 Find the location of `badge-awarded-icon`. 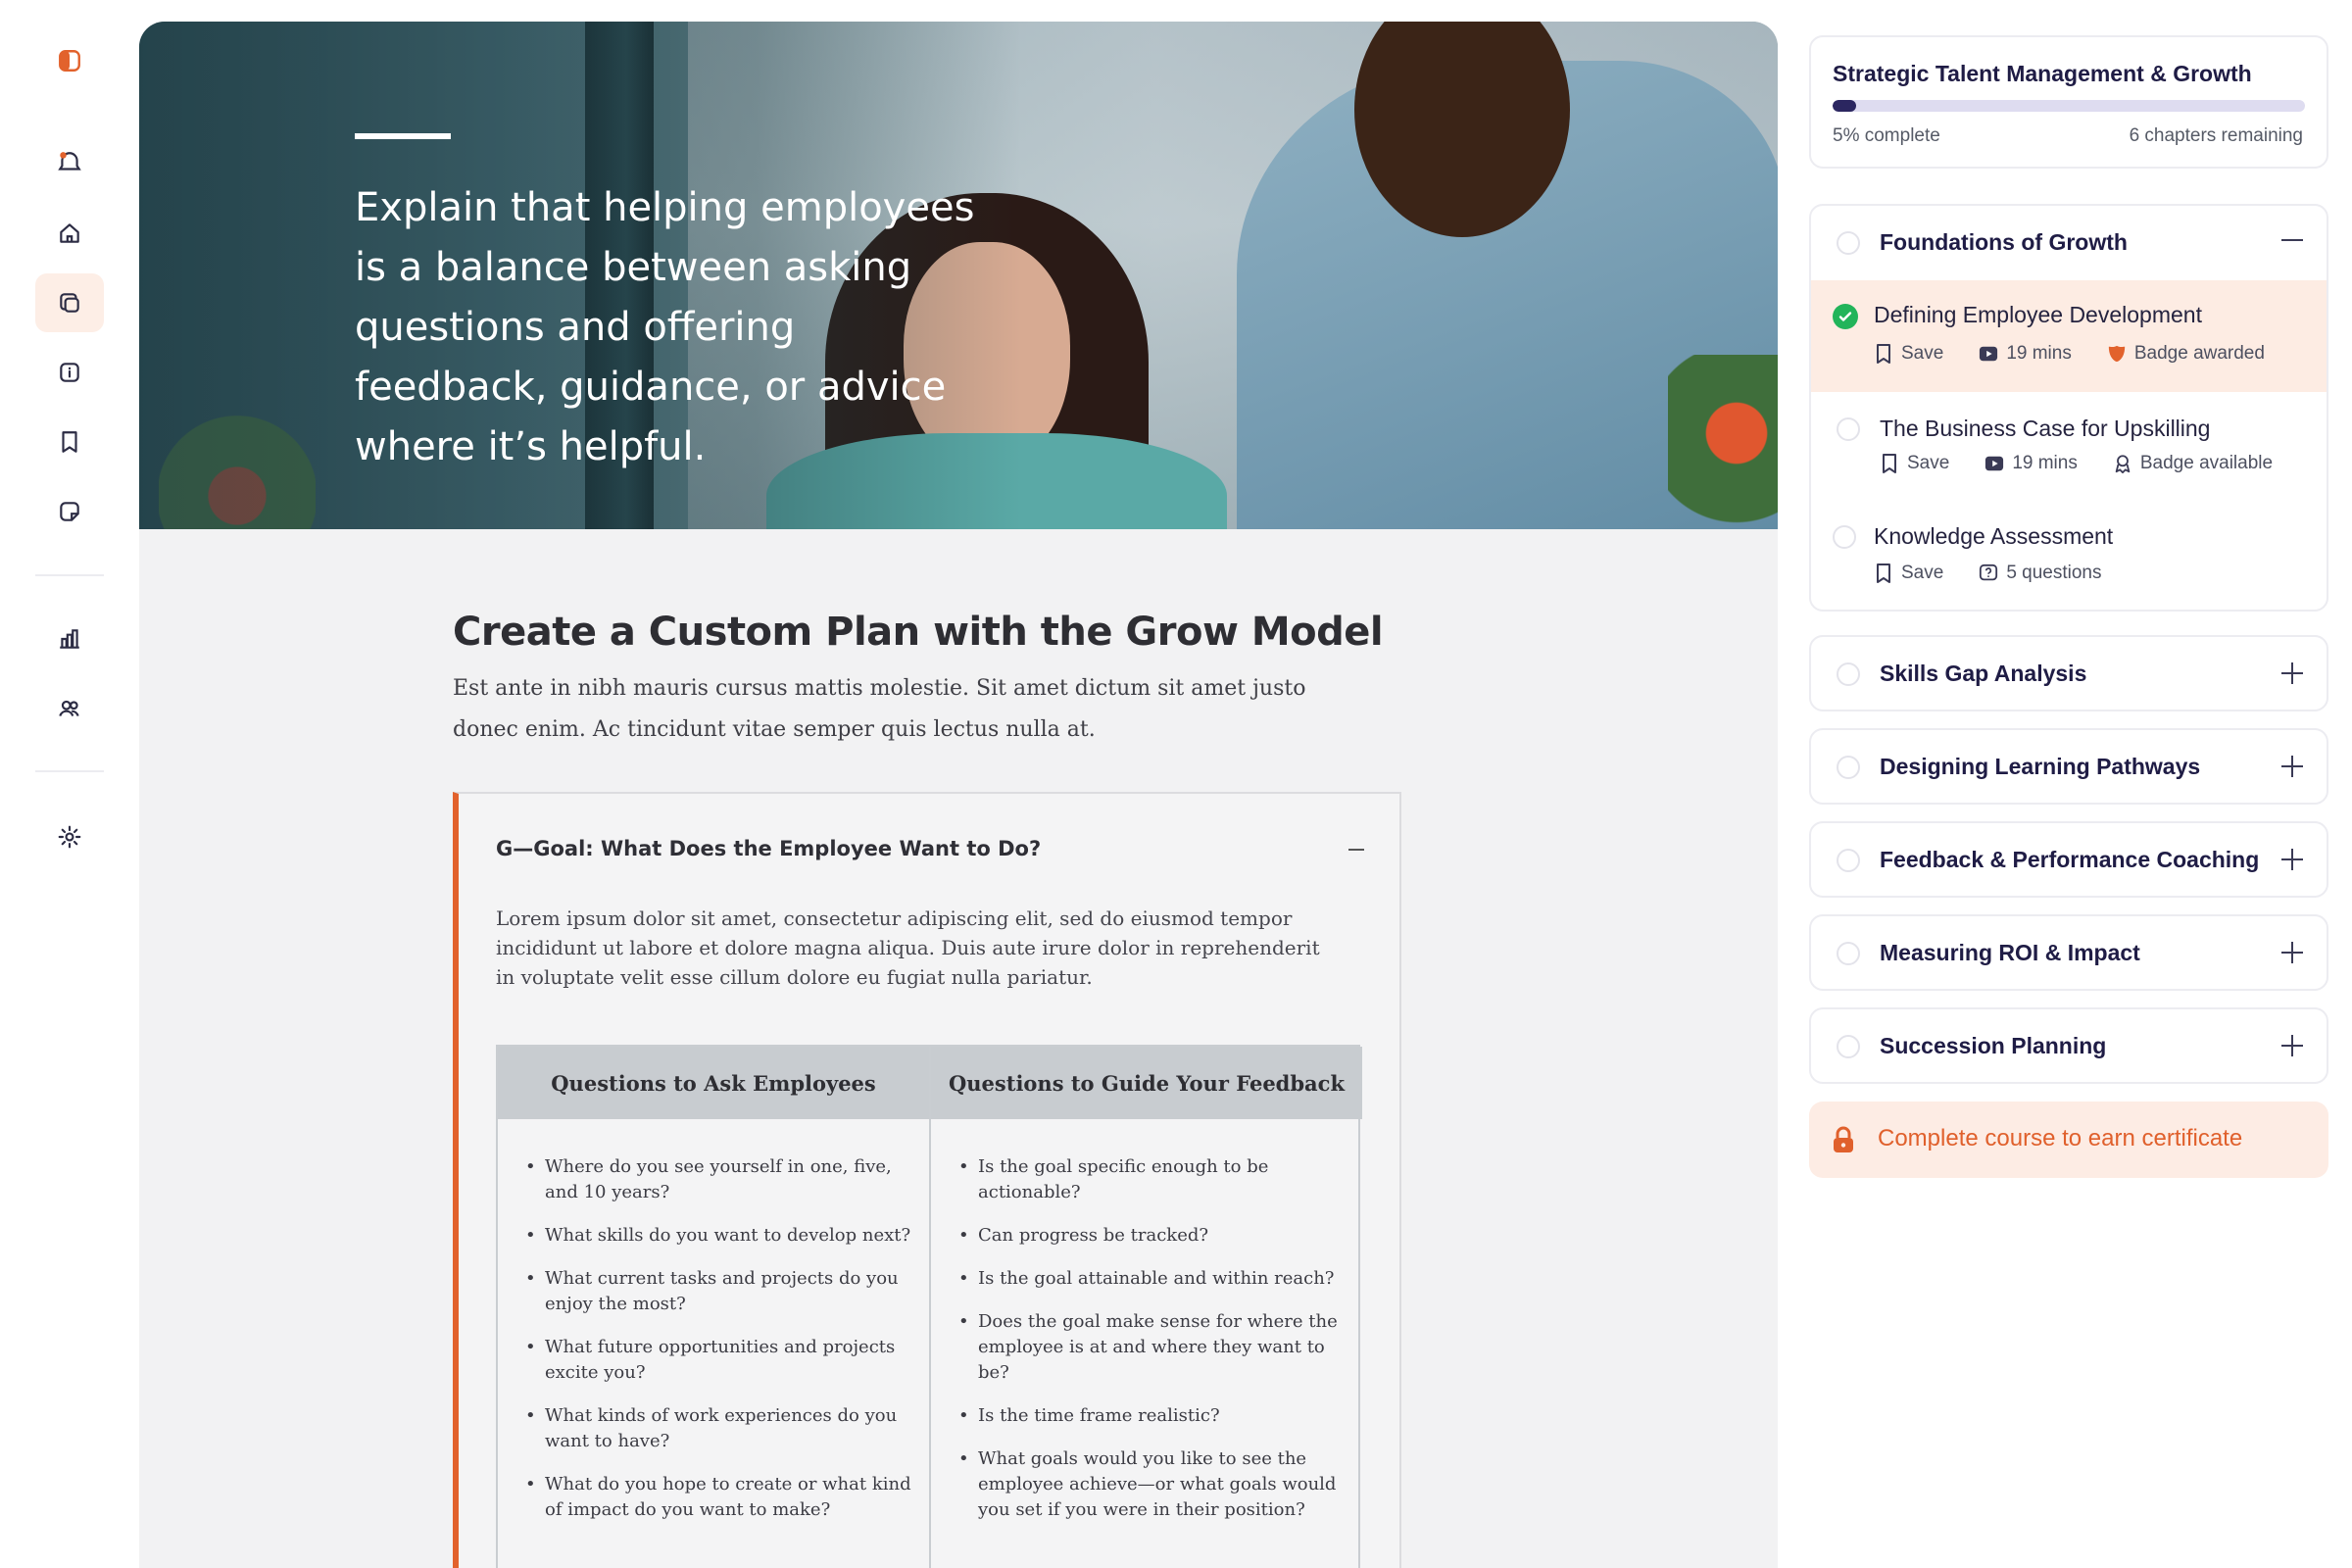

badge-awarded-icon is located at coordinates (2117, 354).